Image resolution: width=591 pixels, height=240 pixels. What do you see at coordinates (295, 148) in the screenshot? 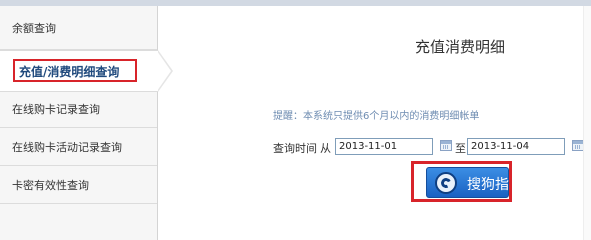
I see `query-time-label: 查询时间` at bounding box center [295, 148].